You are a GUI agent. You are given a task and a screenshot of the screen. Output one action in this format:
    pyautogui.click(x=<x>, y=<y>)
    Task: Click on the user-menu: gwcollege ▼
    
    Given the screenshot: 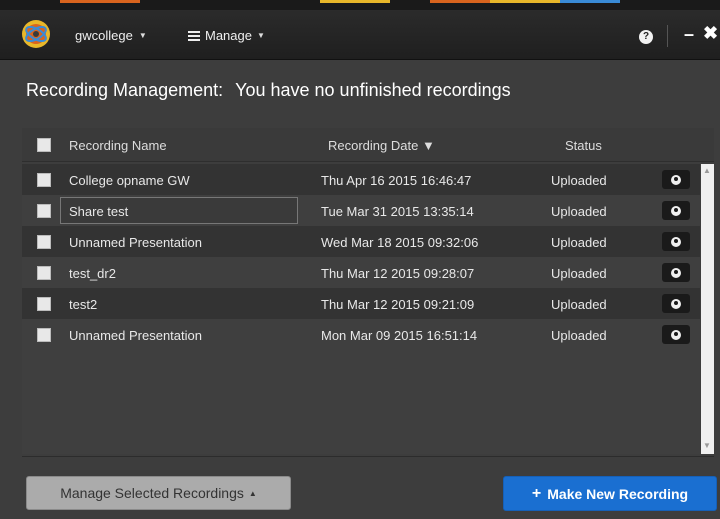 What is the action you would take?
    pyautogui.click(x=111, y=35)
    